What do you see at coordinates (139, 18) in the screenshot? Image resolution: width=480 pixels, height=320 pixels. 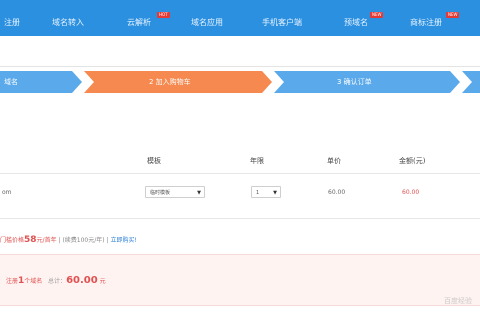 I see `nav-cloud-dns: 云解析` at bounding box center [139, 18].